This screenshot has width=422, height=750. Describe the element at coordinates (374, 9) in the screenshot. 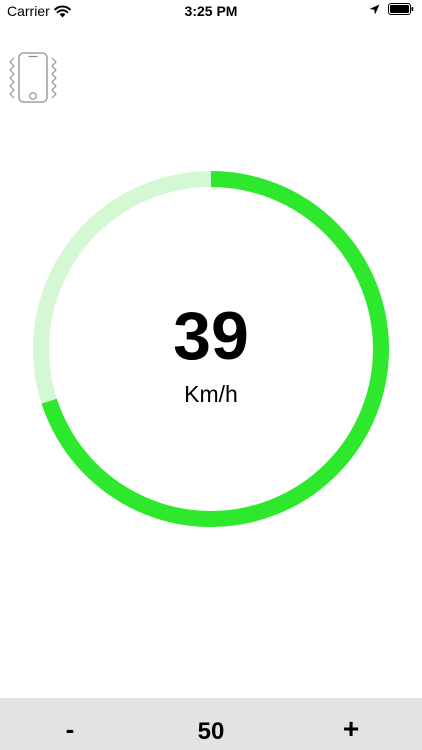

I see `location-arrow-icon` at that location.